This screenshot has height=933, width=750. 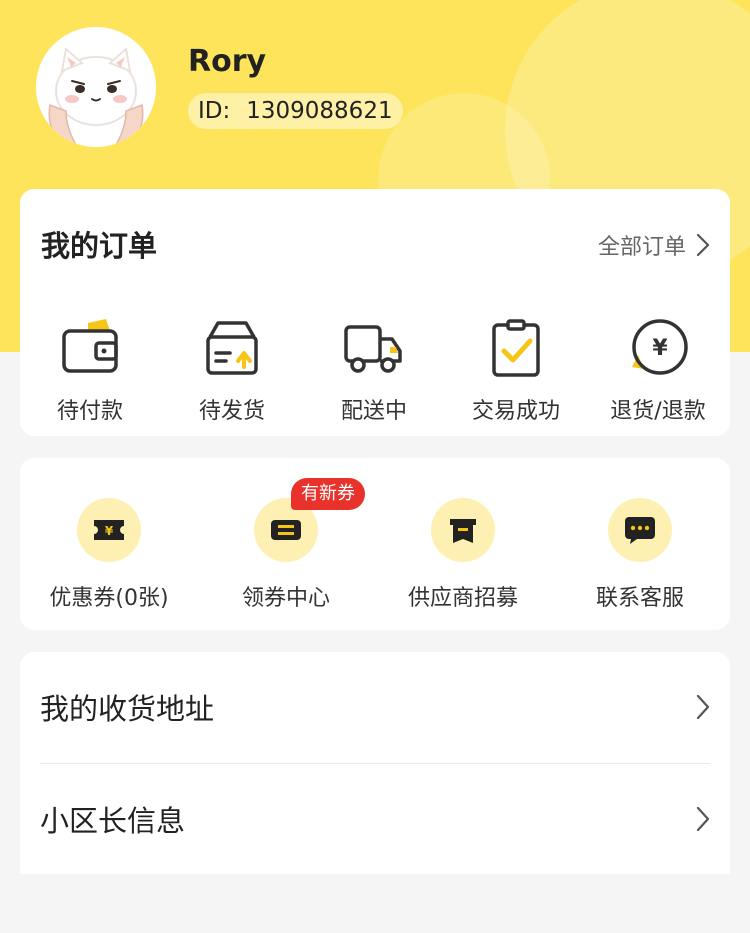 What do you see at coordinates (286, 555) in the screenshot?
I see `coupon-center-entry: 领券中心` at bounding box center [286, 555].